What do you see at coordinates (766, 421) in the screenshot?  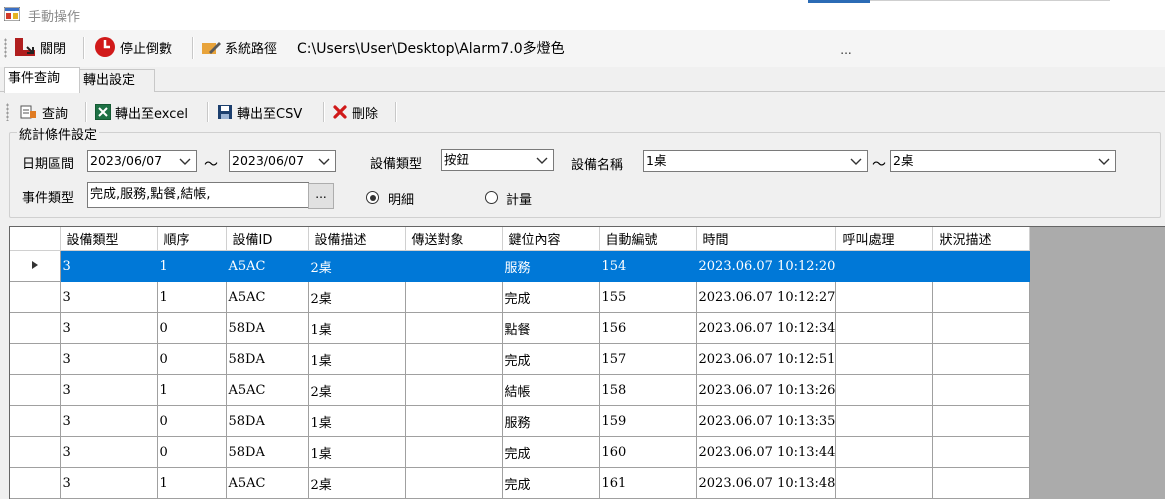 I see `table-cell: 2023.06.07 10:13:35` at bounding box center [766, 421].